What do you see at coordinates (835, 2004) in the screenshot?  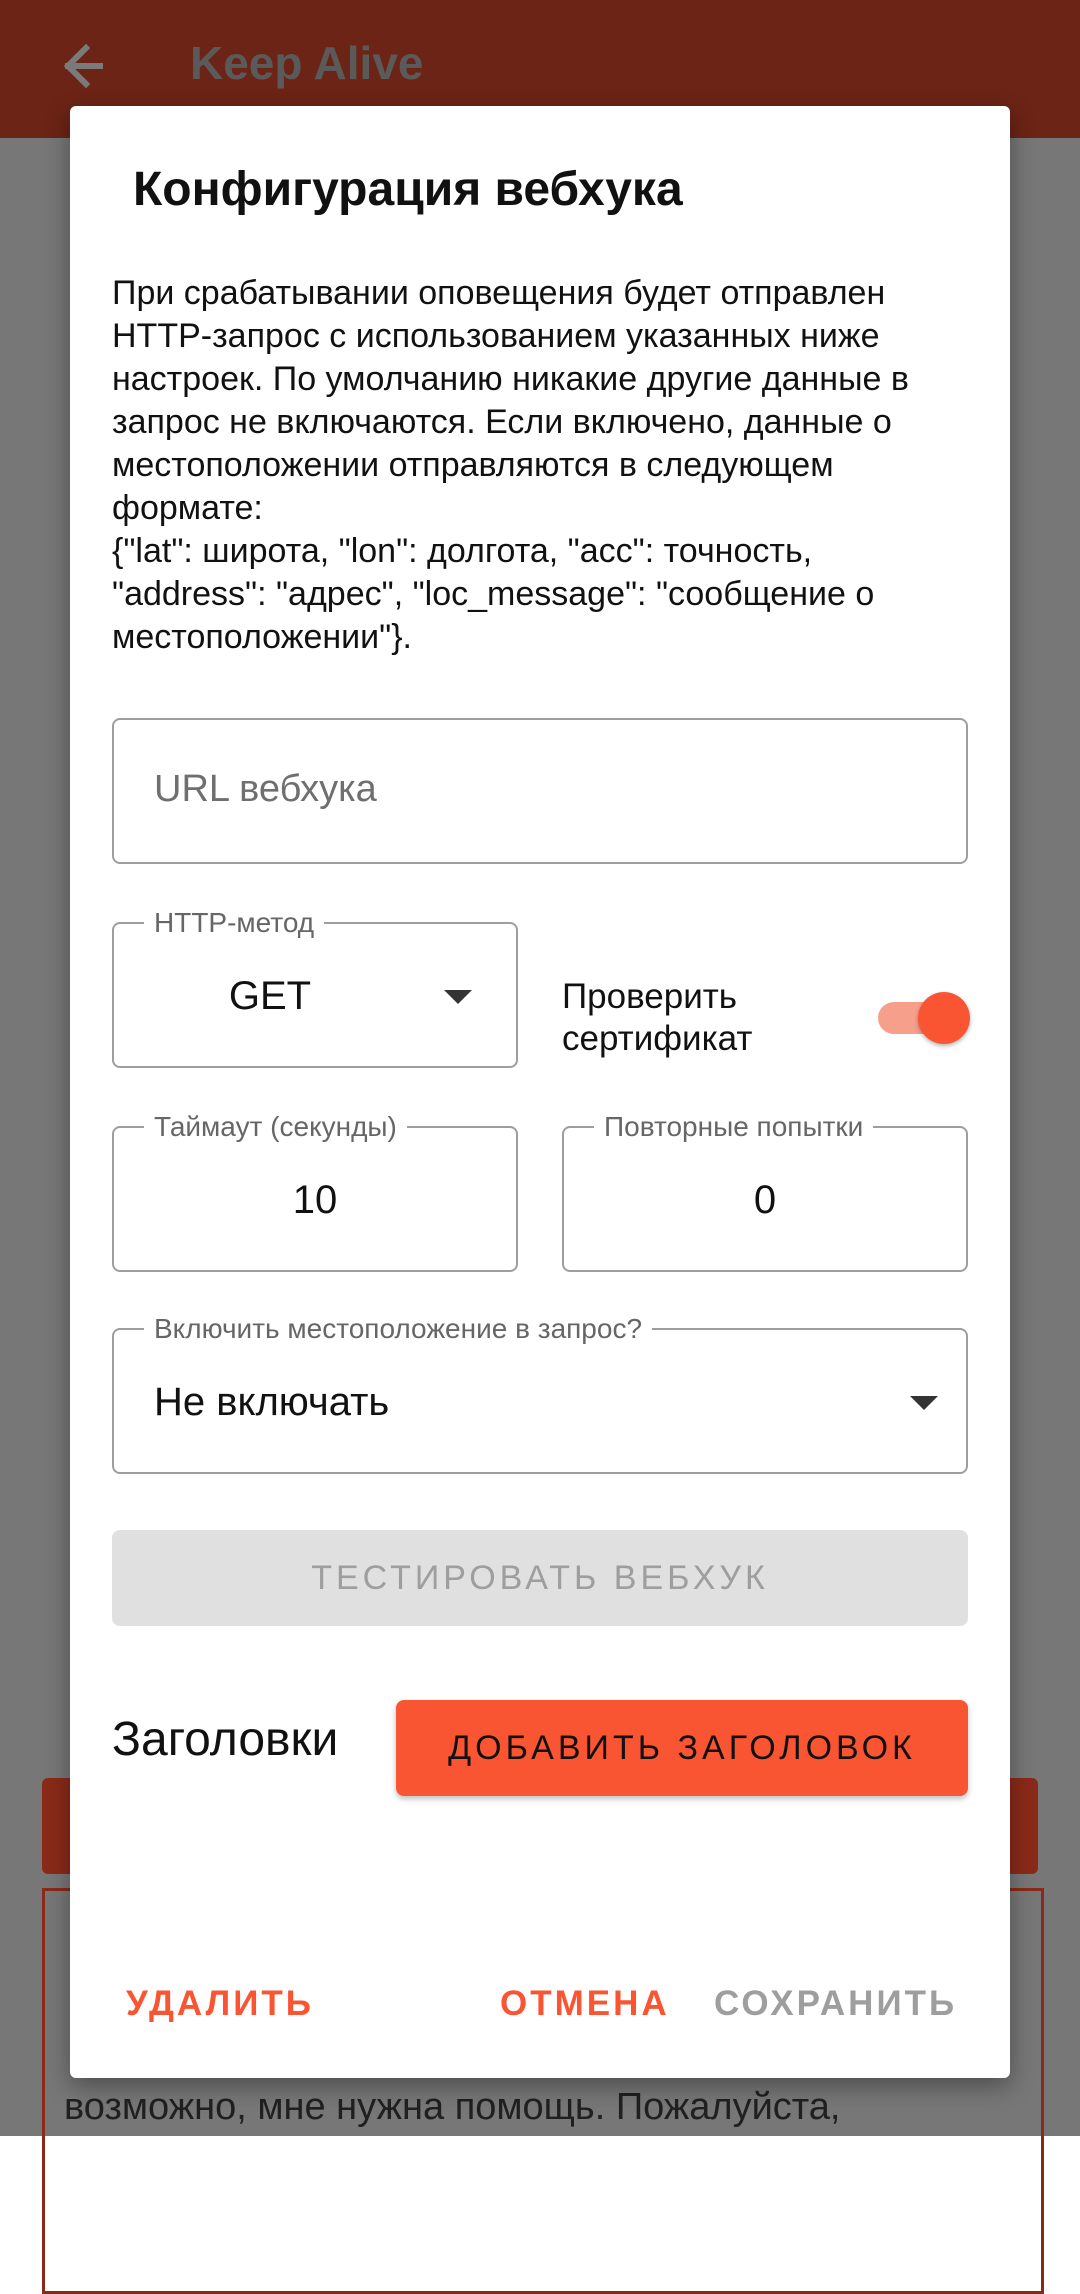 I see `save-button: СОХРАНИТЬ` at bounding box center [835, 2004].